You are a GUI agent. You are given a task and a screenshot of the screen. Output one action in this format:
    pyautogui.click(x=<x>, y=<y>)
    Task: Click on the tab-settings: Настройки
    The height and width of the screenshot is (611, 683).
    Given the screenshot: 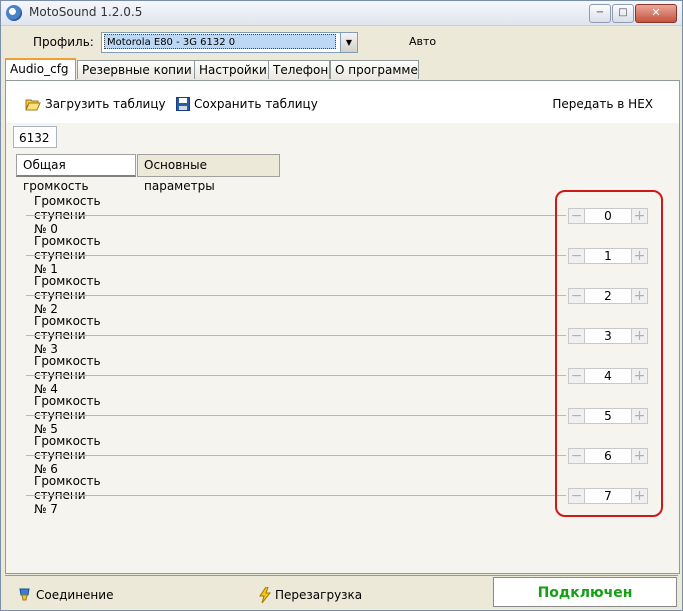 What is the action you would take?
    pyautogui.click(x=231, y=69)
    